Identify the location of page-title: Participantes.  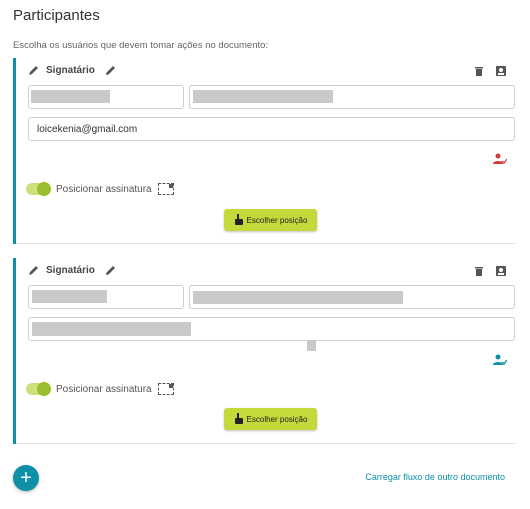
(56, 15).